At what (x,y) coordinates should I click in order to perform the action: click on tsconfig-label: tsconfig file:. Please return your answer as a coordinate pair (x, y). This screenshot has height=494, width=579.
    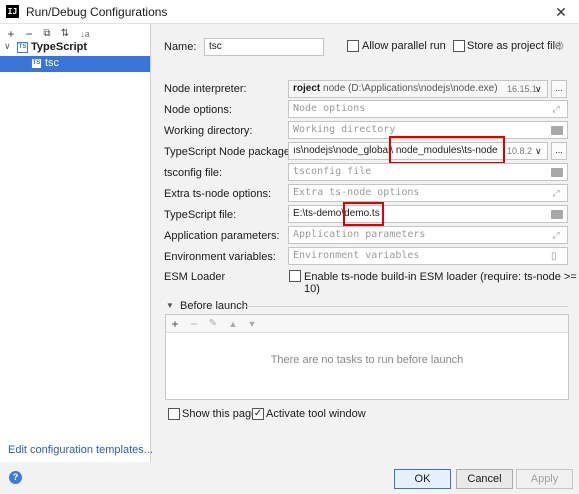
    Looking at the image, I should click on (193, 173).